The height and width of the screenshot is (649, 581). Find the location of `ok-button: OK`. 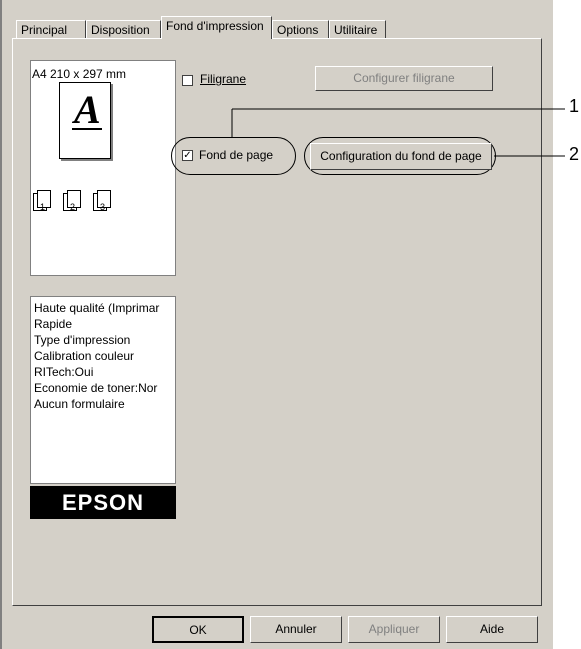

ok-button: OK is located at coordinates (198, 629).